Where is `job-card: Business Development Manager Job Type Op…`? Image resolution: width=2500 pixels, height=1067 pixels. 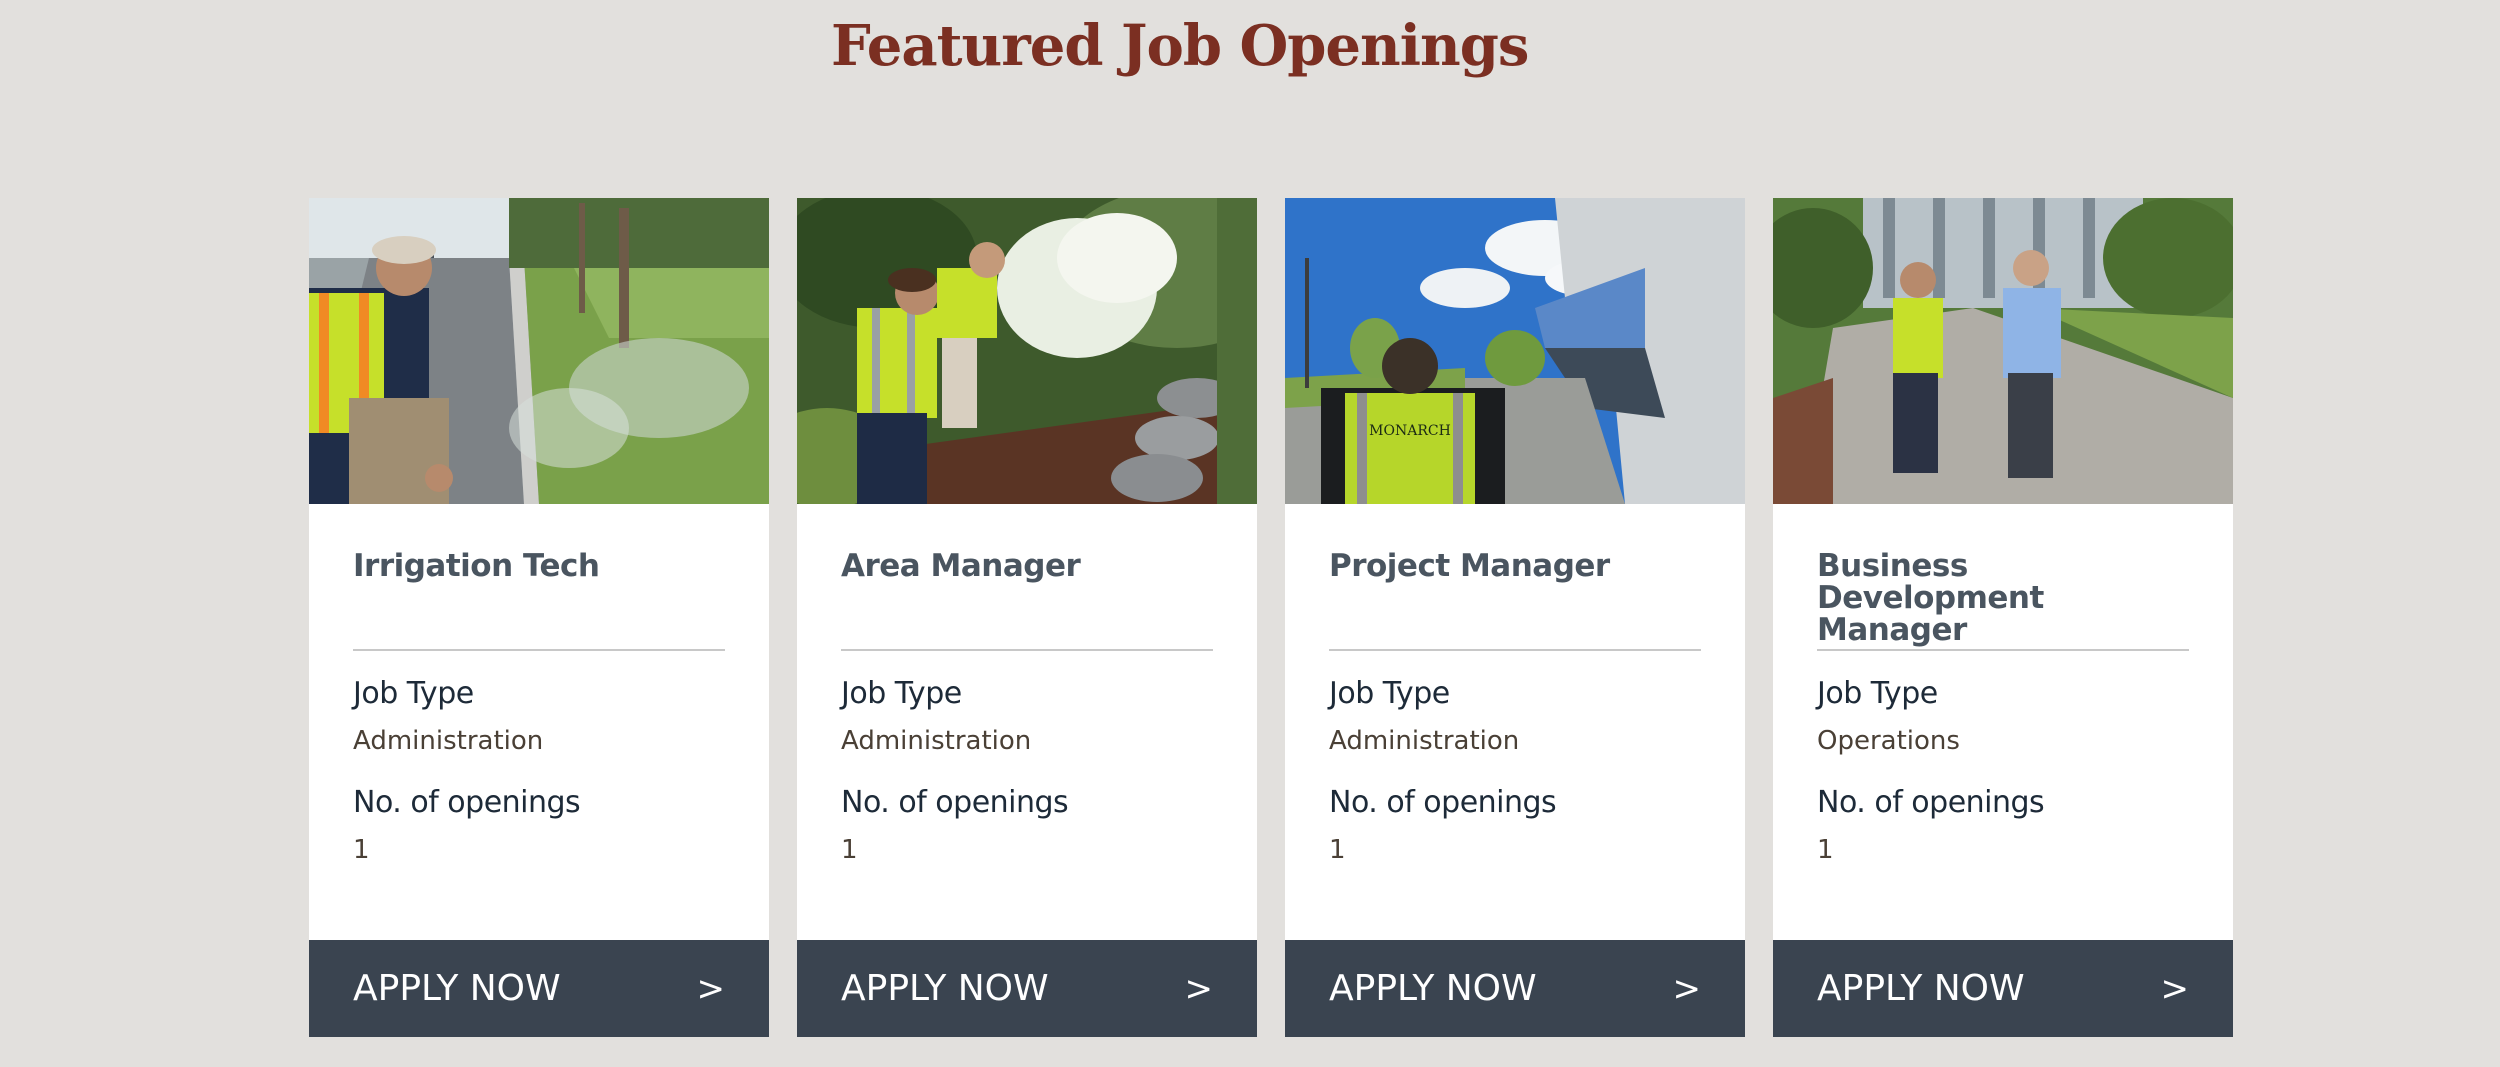 job-card: Business Development Manager Job Type Op… is located at coordinates (2003, 617).